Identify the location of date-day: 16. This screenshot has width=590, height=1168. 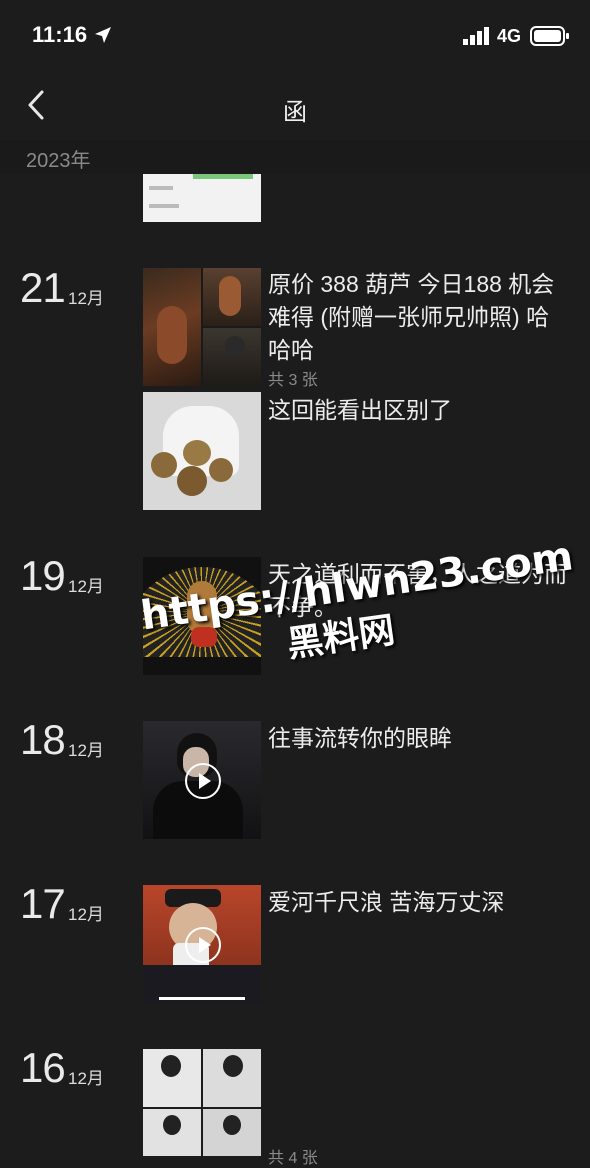
(43, 1067).